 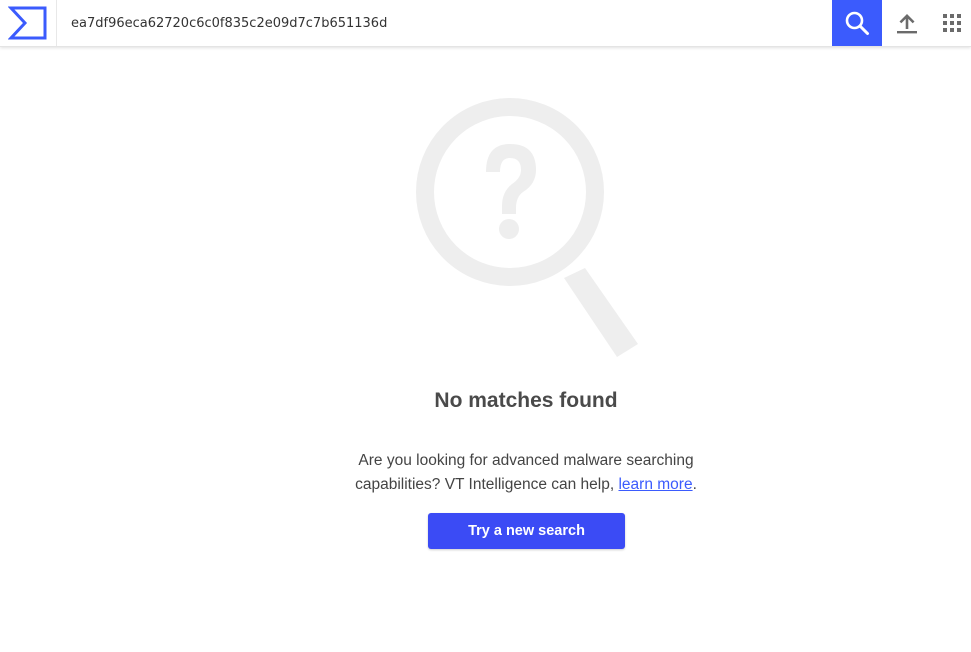 What do you see at coordinates (655, 484) in the screenshot?
I see `learn-more-link: learn more` at bounding box center [655, 484].